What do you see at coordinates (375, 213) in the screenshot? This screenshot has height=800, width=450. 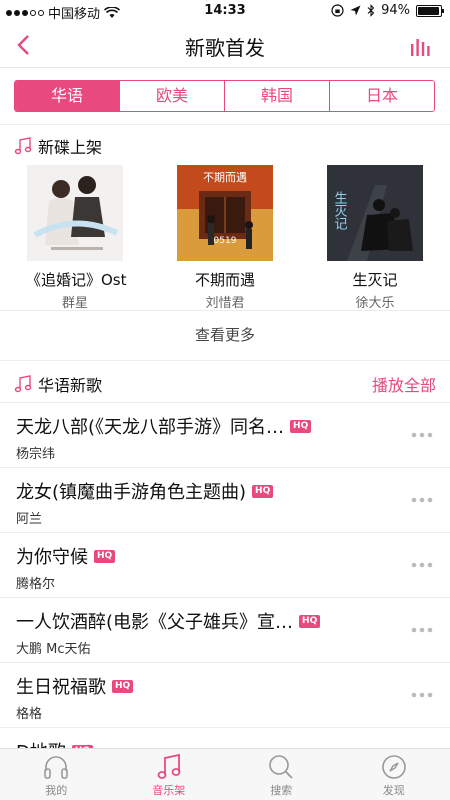 I see `album-cover: 生灭记` at bounding box center [375, 213].